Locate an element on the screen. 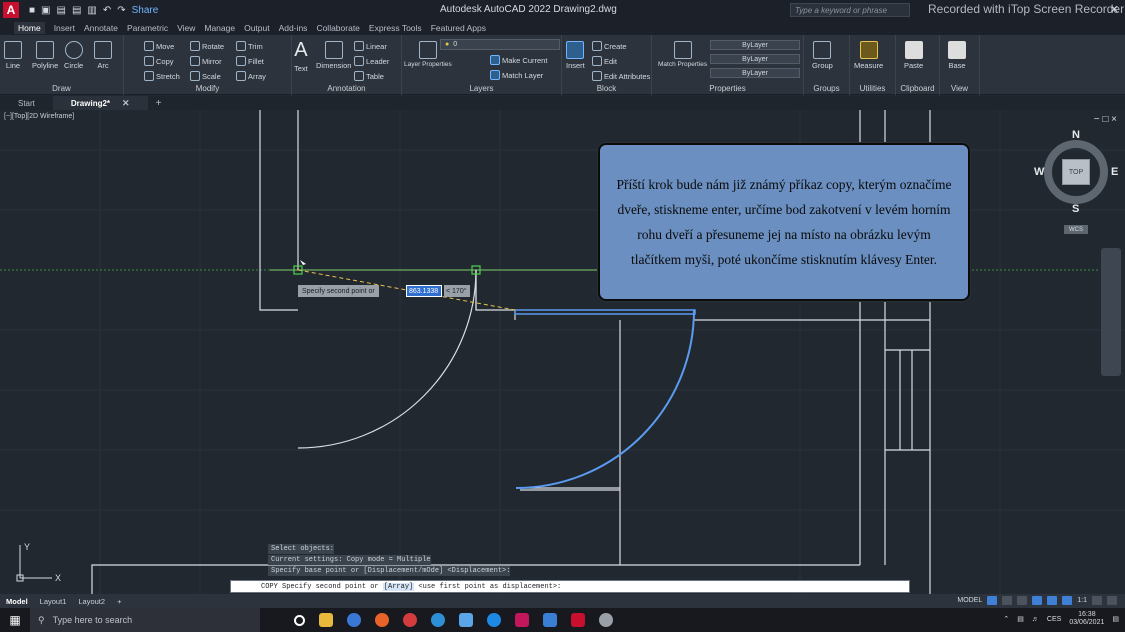 The width and height of the screenshot is (1125, 632). tab-layout2: Layout2 is located at coordinates (91, 601).